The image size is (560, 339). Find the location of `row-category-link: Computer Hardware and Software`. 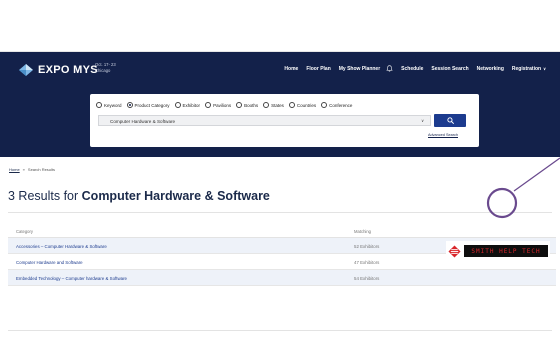

row-category-link: Computer Hardware and Software is located at coordinates (49, 262).